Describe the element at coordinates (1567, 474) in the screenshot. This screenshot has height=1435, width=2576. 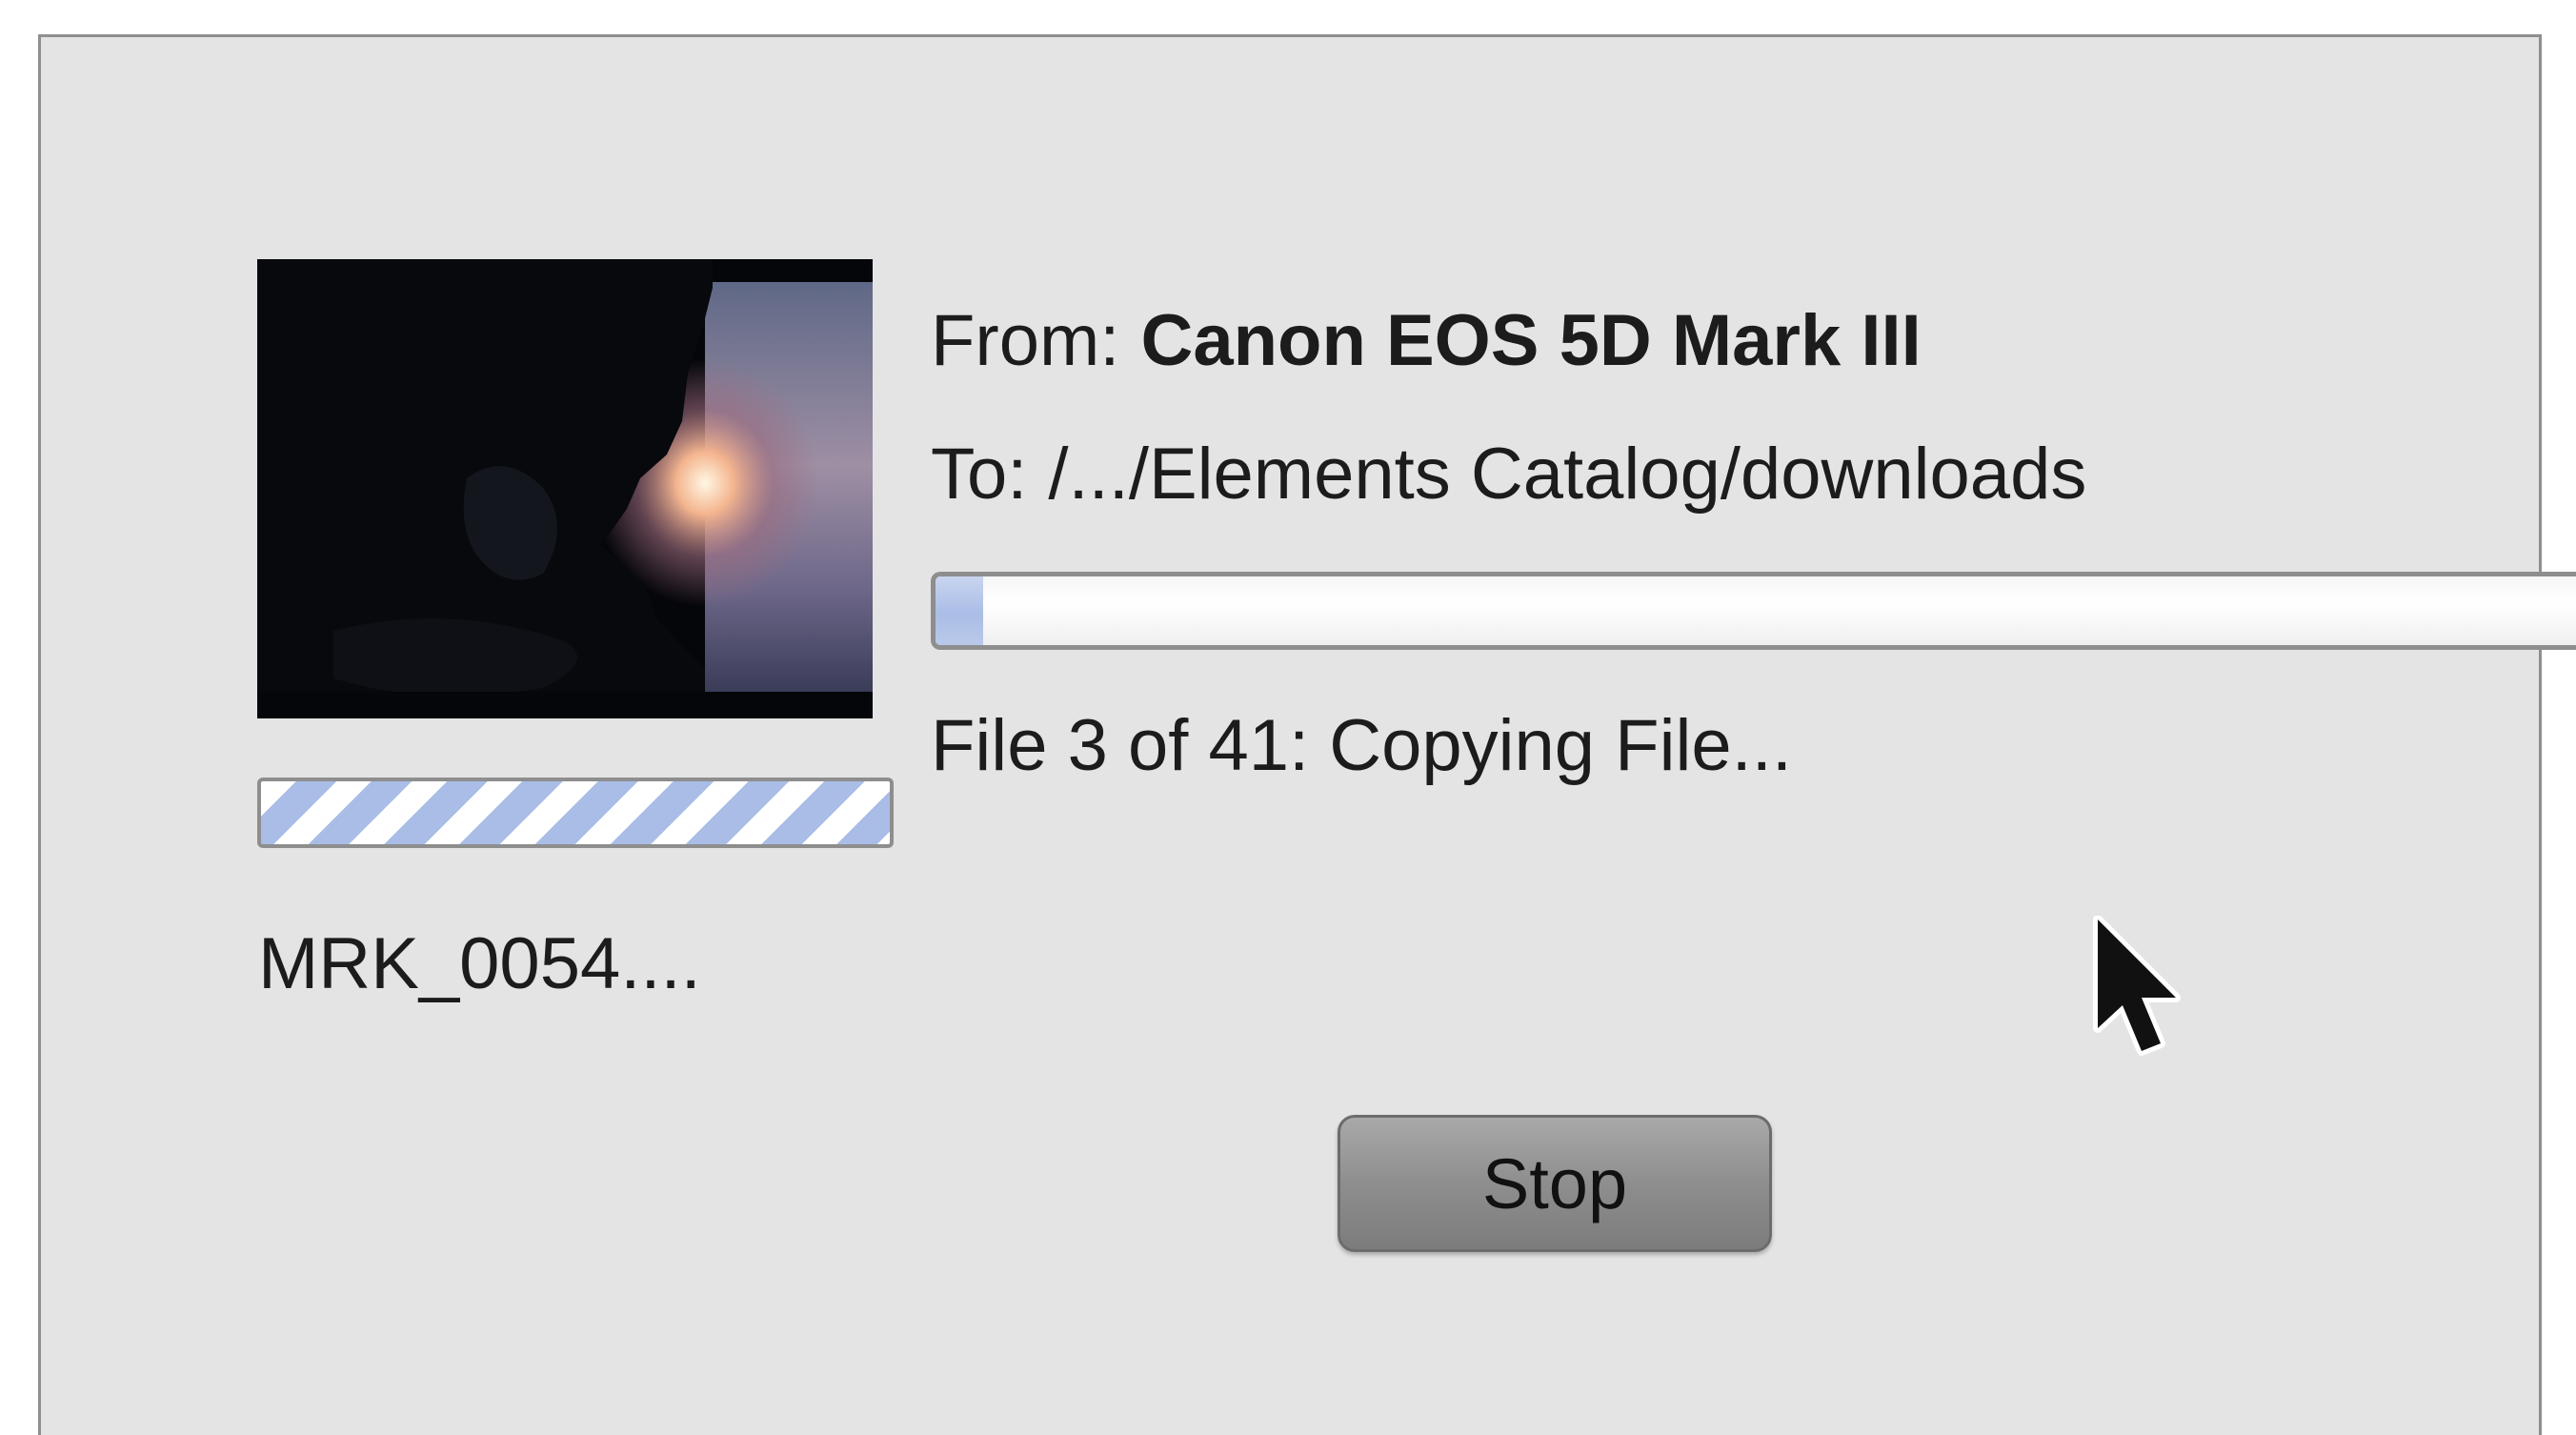
I see `destination-path: /.../Elements Catalog/downloads` at that location.